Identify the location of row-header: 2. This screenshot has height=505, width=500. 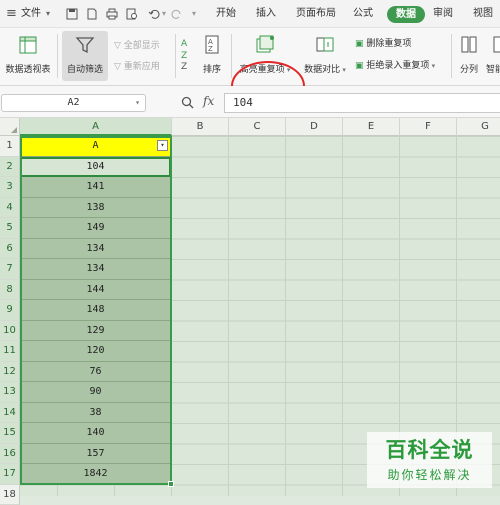
(10, 167).